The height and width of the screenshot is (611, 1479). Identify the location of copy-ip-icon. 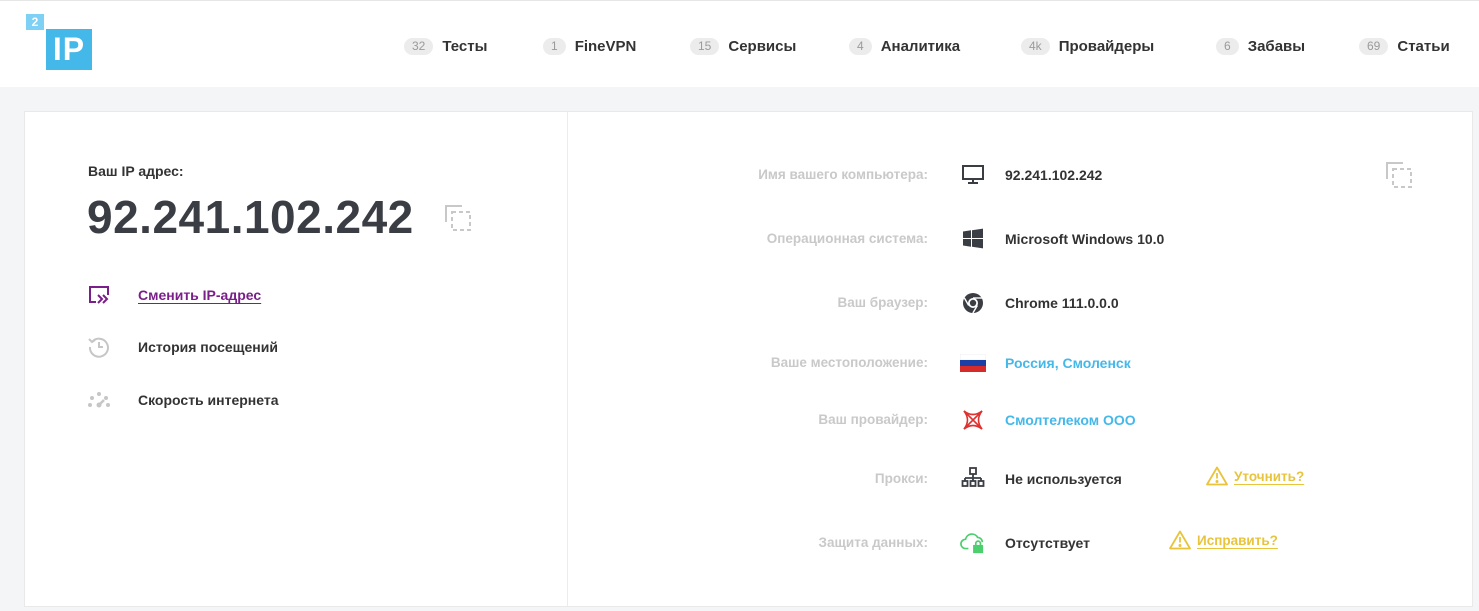
(458, 218).